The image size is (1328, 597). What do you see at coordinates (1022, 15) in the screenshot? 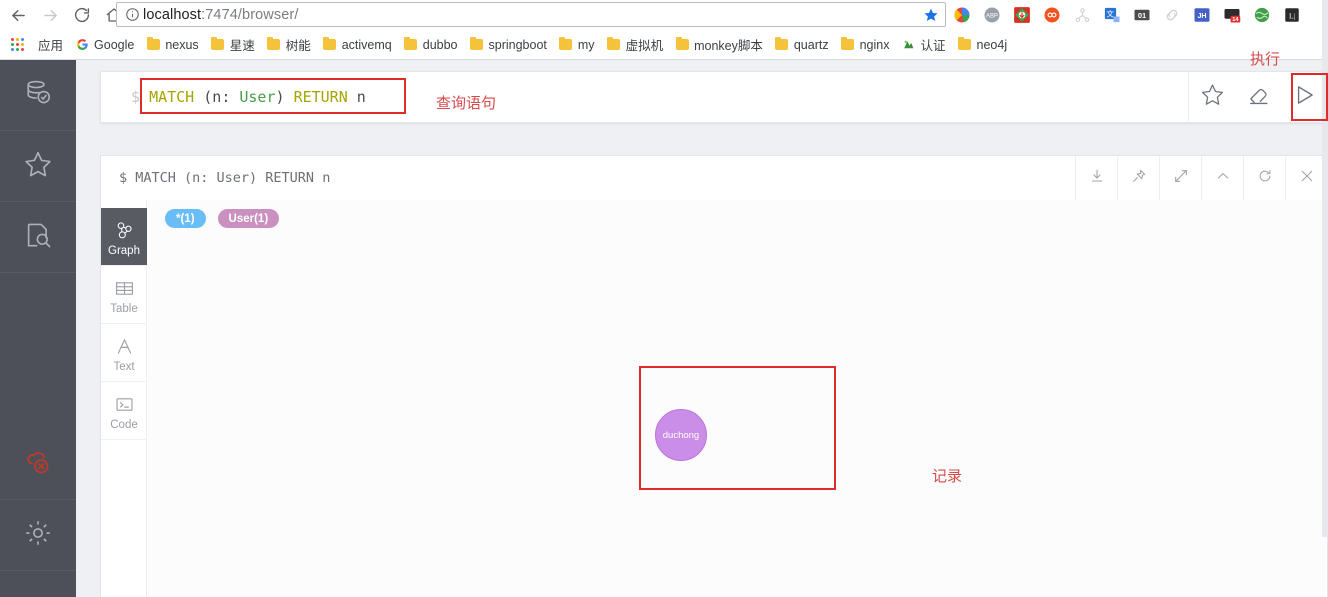
I see `video-download-extension-icon` at bounding box center [1022, 15].